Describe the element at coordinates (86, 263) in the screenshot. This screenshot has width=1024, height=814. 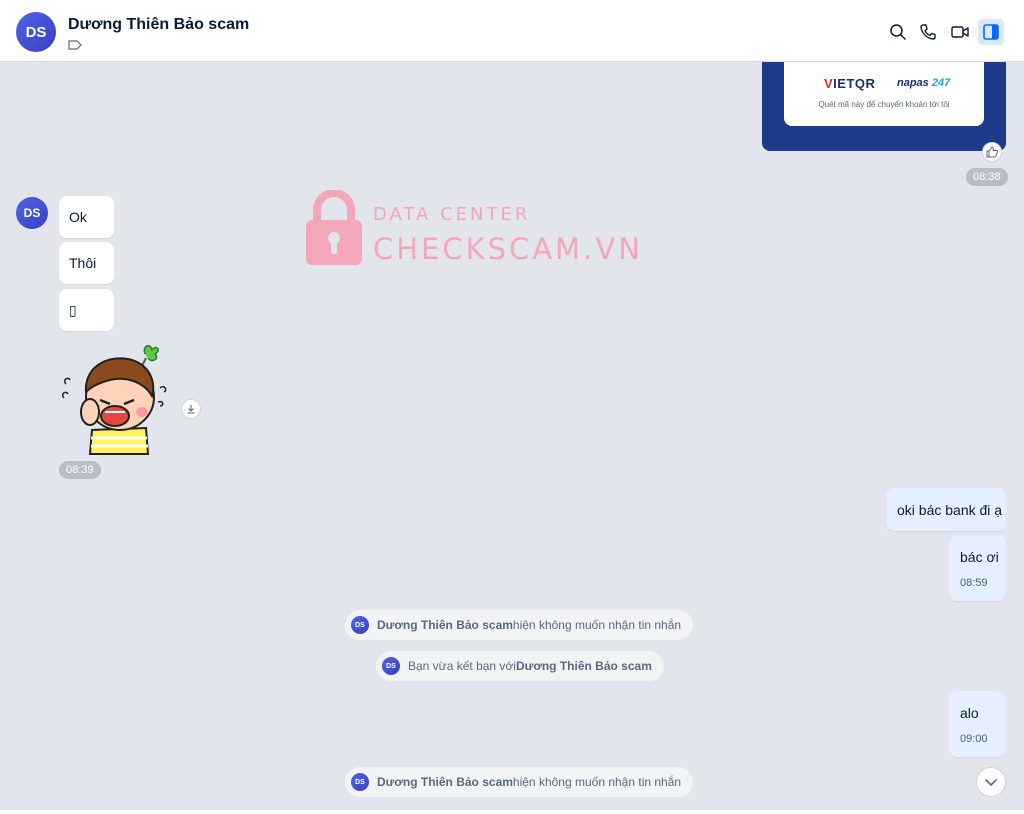
I see `incoming-message: Thôi` at that location.